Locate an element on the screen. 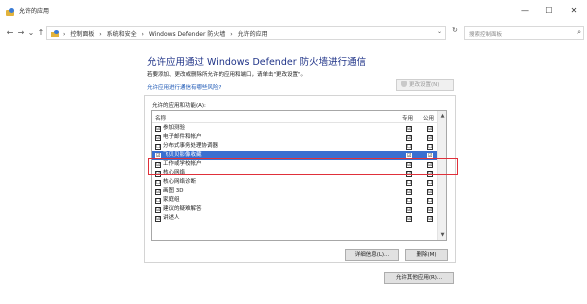 The image size is (587, 304). breadcrumb-firewall: Windows Defender 防火墙 is located at coordinates (187, 34).